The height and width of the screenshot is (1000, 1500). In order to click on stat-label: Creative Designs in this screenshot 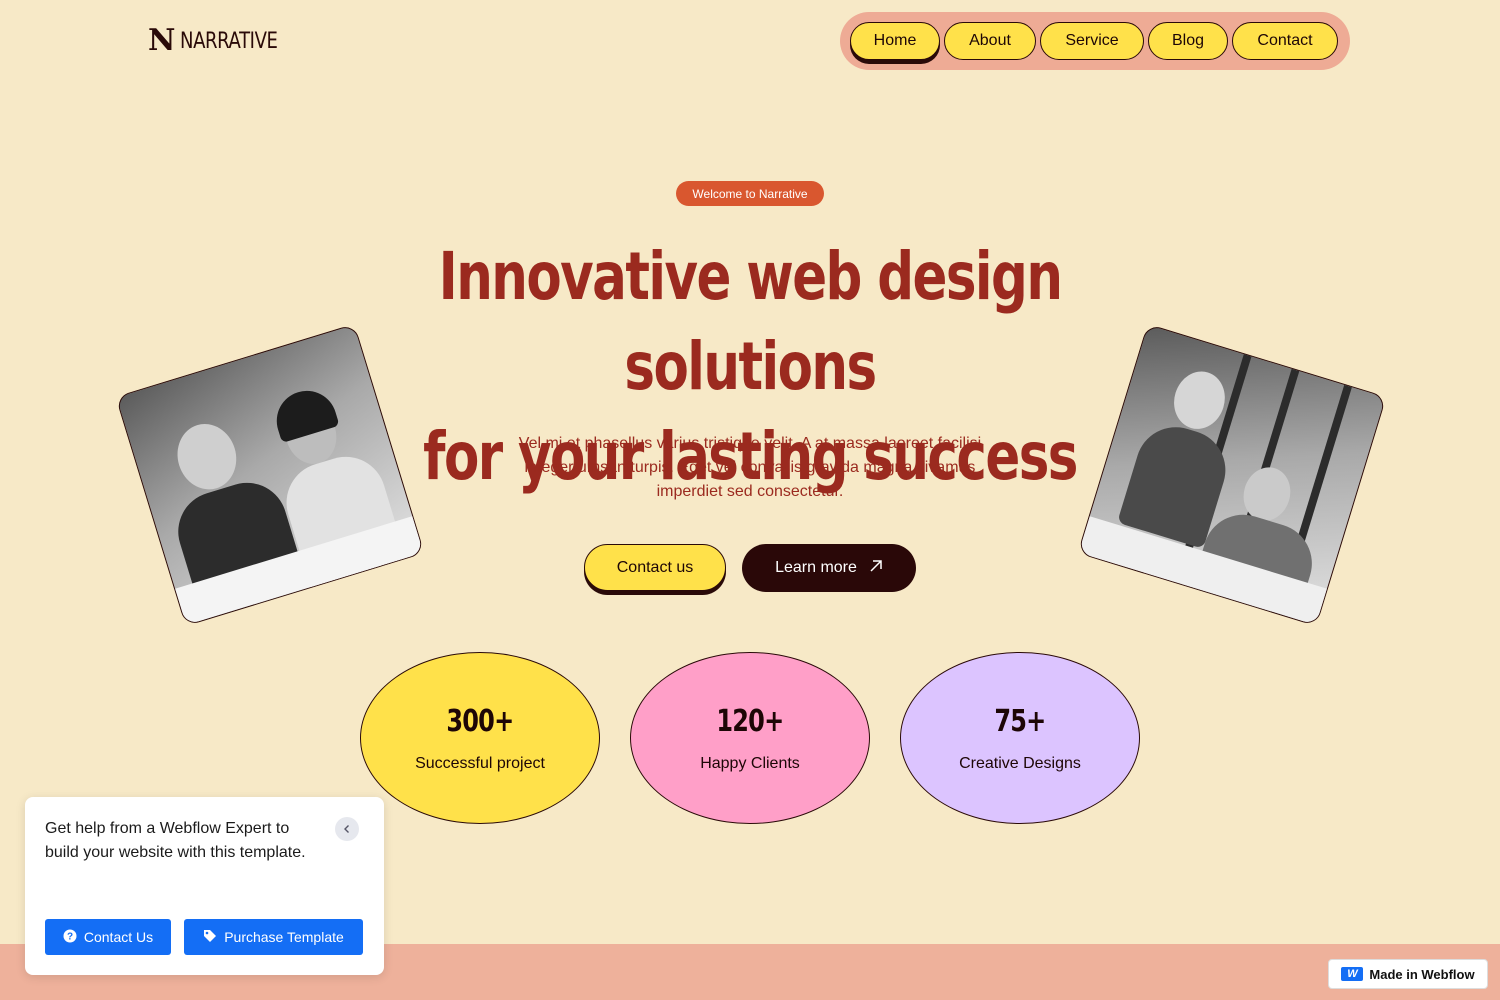, I will do `click(1020, 763)`.